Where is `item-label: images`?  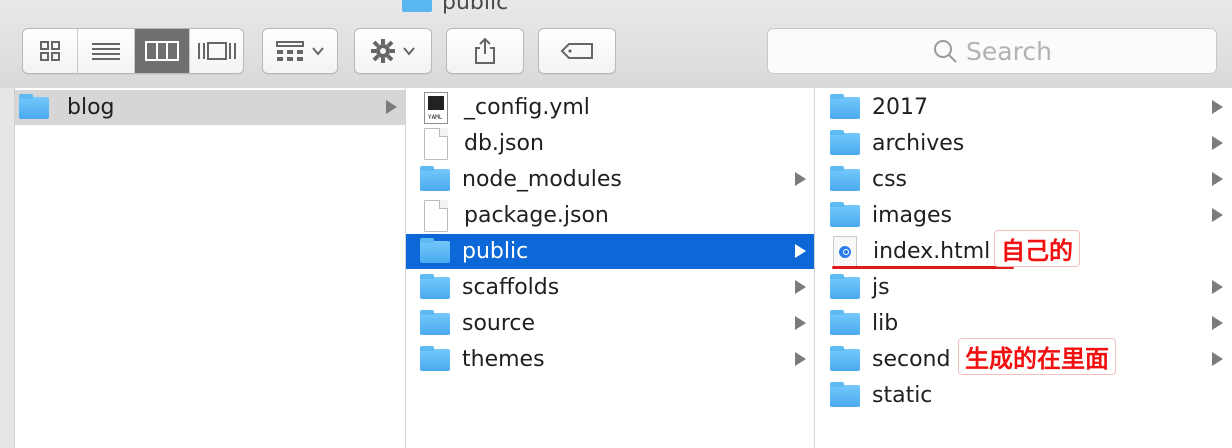
item-label: images is located at coordinates (912, 215).